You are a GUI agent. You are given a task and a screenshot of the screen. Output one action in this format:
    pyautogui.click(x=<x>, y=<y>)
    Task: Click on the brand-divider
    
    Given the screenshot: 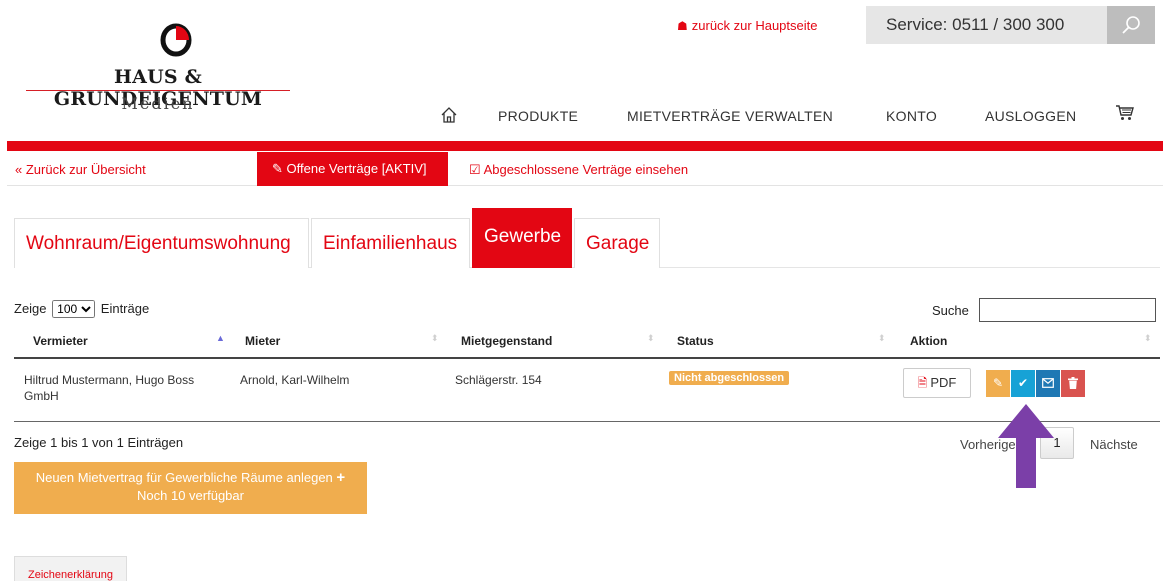 What is the action you would take?
    pyautogui.click(x=158, y=90)
    